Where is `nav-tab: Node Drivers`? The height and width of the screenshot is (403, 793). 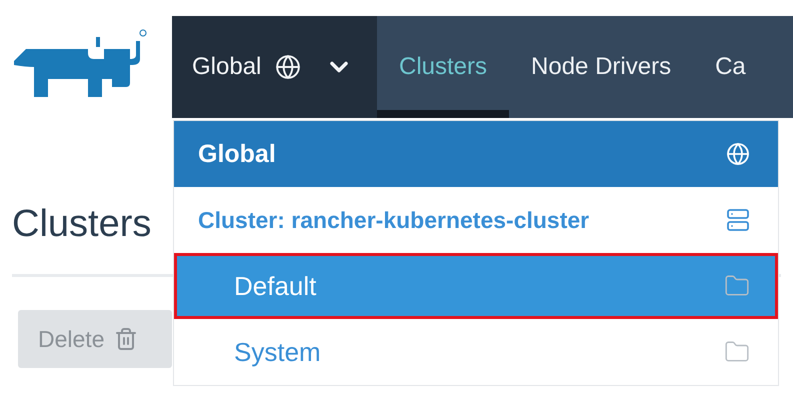
nav-tab: Node Drivers is located at coordinates (601, 67).